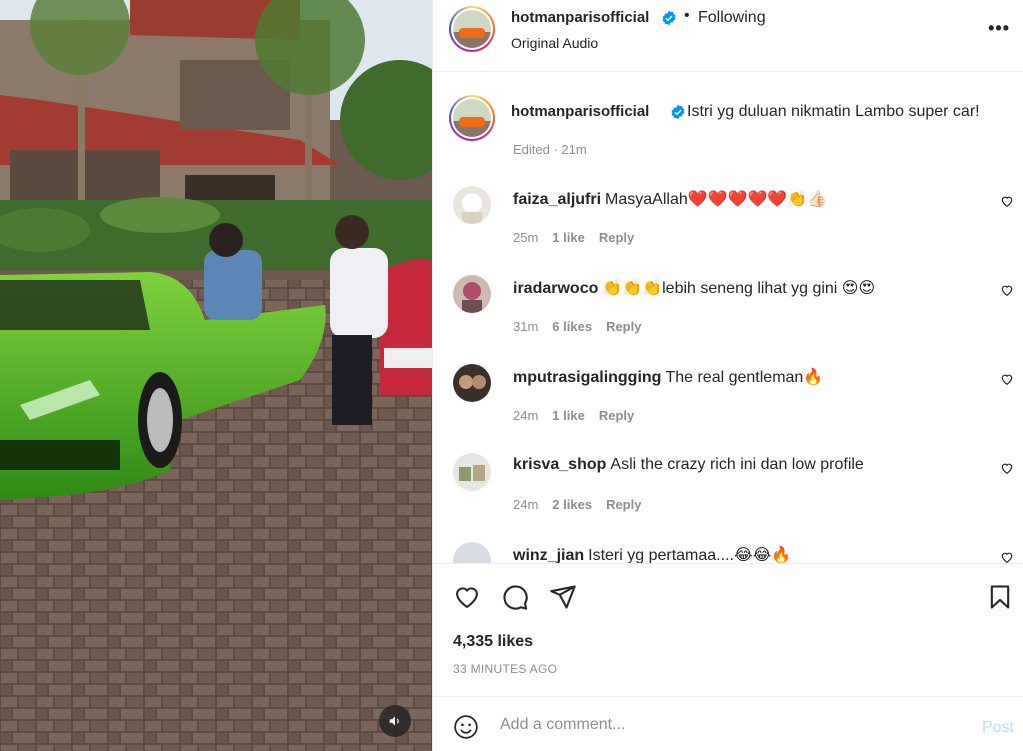 The image size is (1023, 751). Describe the element at coordinates (732, 18) in the screenshot. I see `following-button: Following` at that location.